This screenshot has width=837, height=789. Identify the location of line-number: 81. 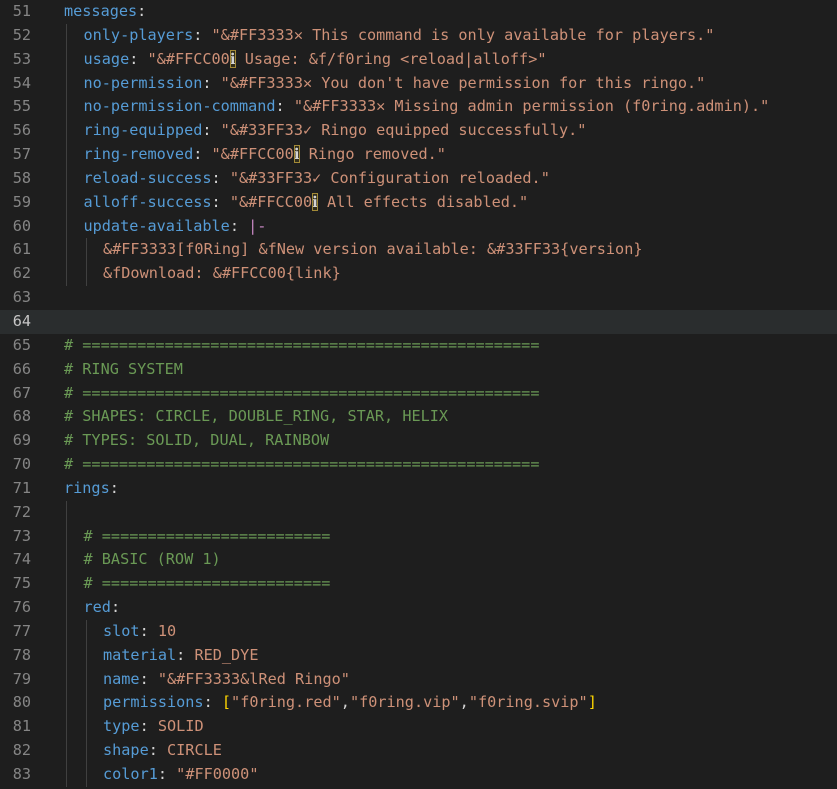
(21, 726).